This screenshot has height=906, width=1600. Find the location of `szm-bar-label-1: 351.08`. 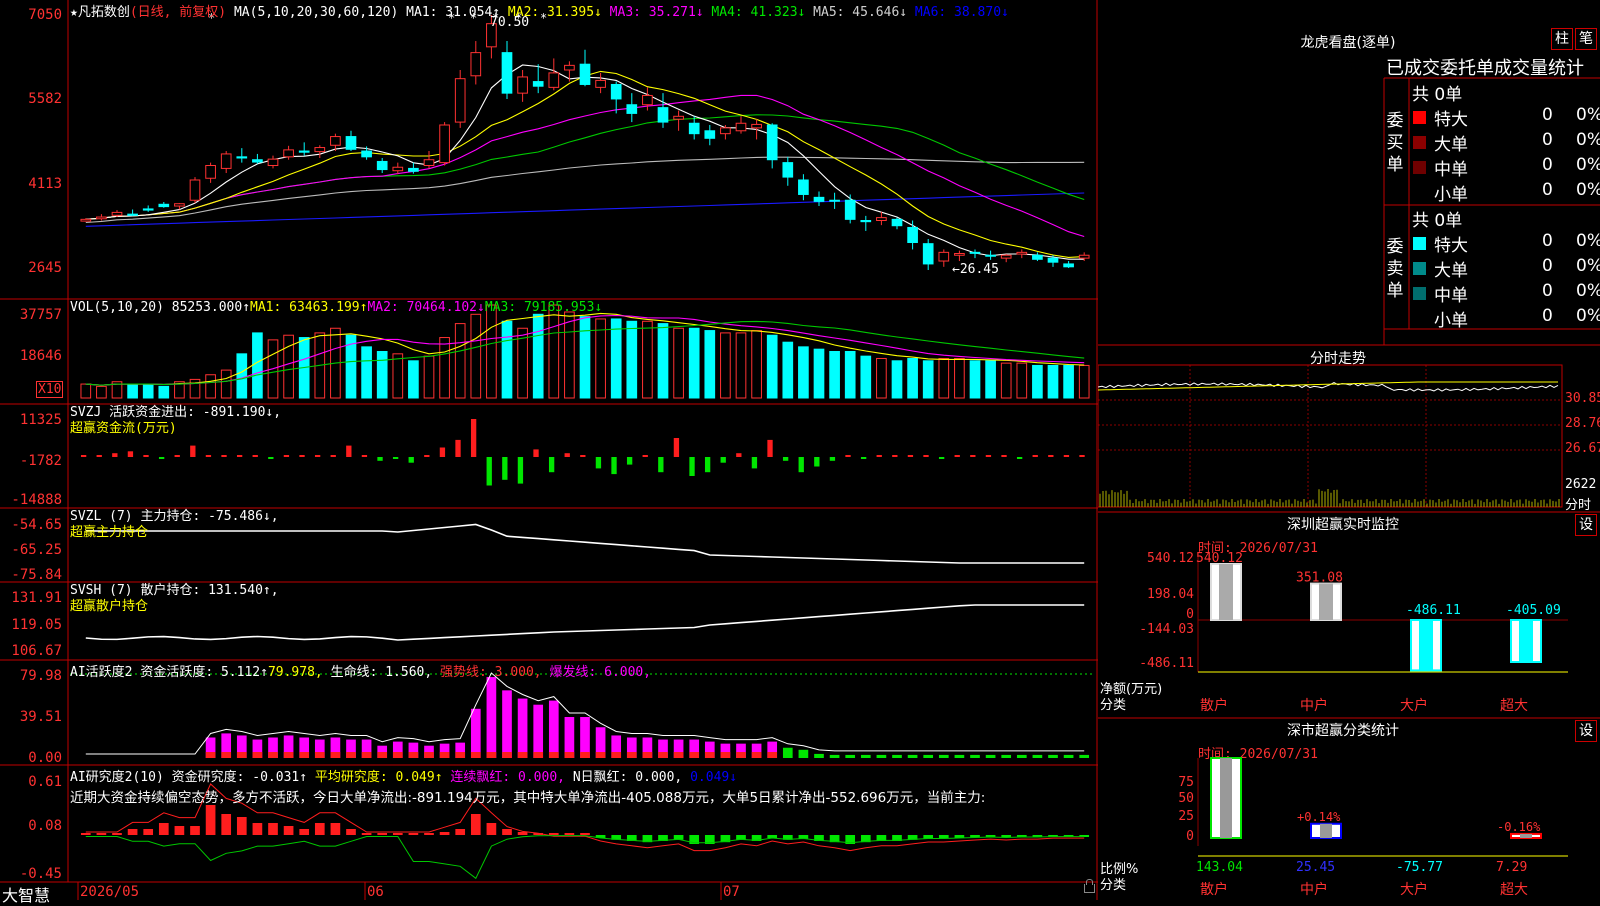

szm-bar-label-1: 351.08 is located at coordinates (1319, 578).